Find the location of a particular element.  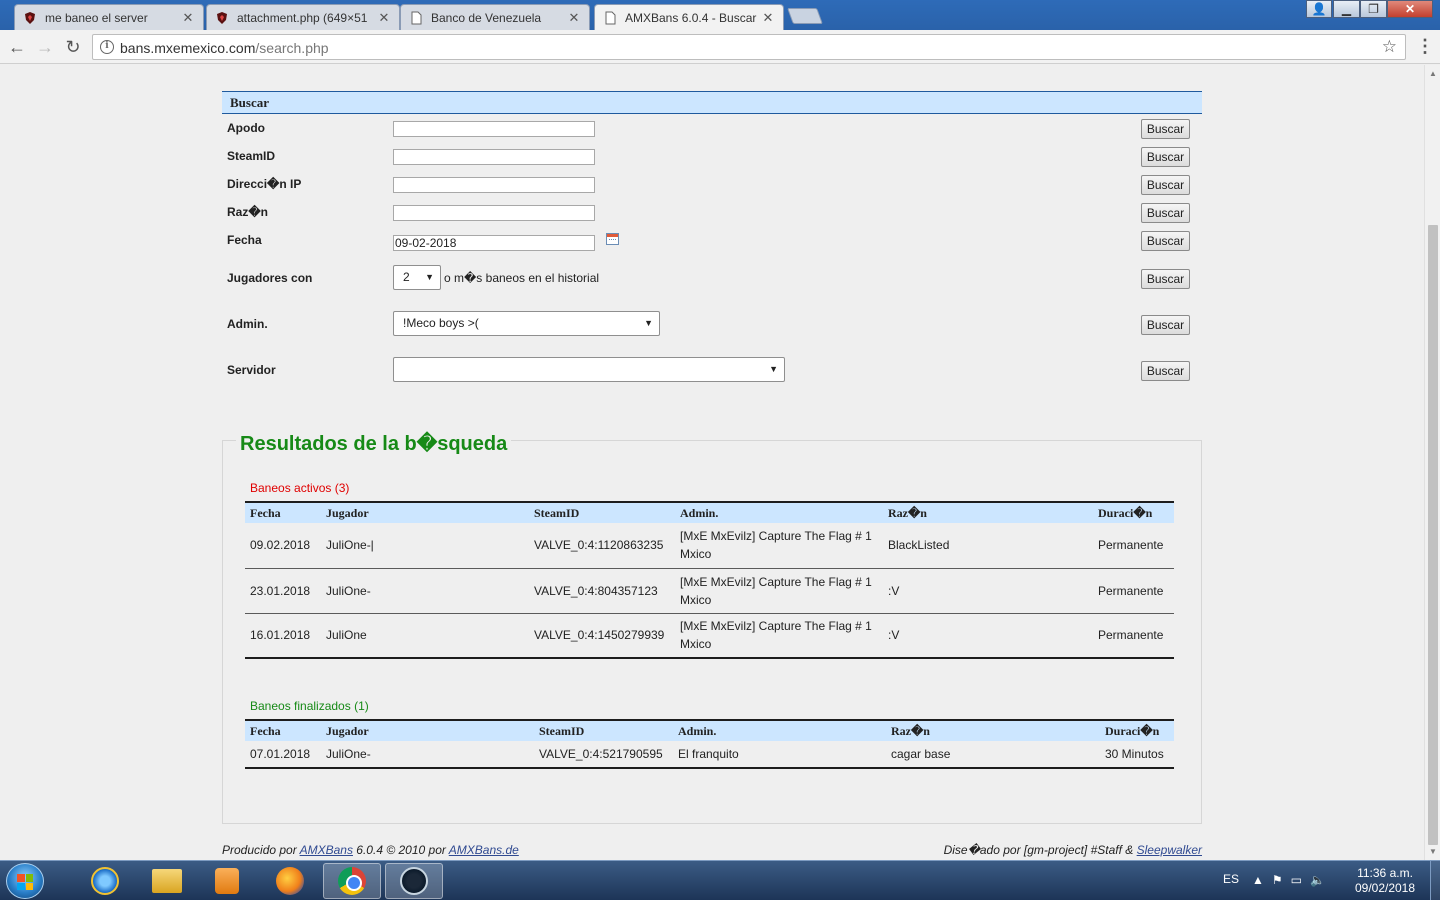

tab-amxbans: AMXBans 6.0.4 - Buscar ✕ is located at coordinates (689, 17).